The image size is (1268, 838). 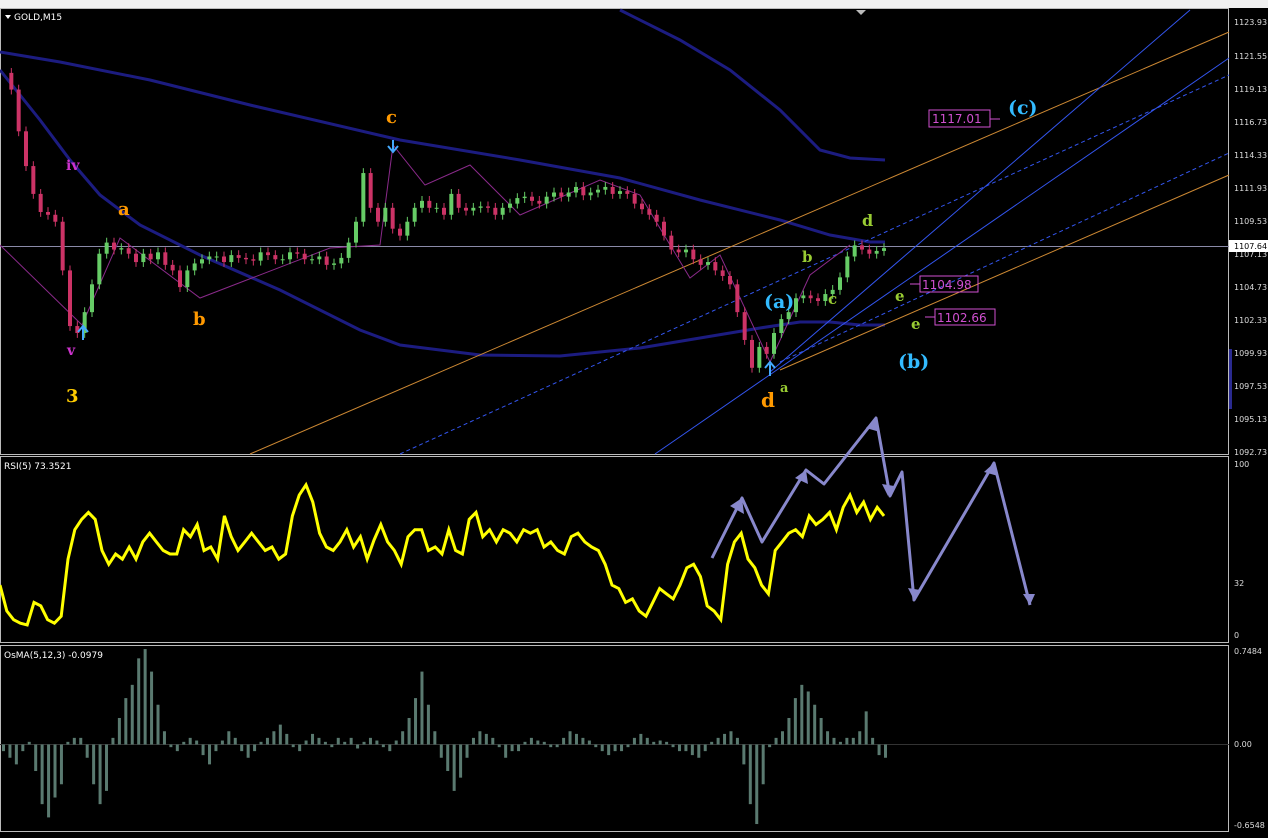 What do you see at coordinates (1029, 599) in the screenshot?
I see `arrowhead-icon` at bounding box center [1029, 599].